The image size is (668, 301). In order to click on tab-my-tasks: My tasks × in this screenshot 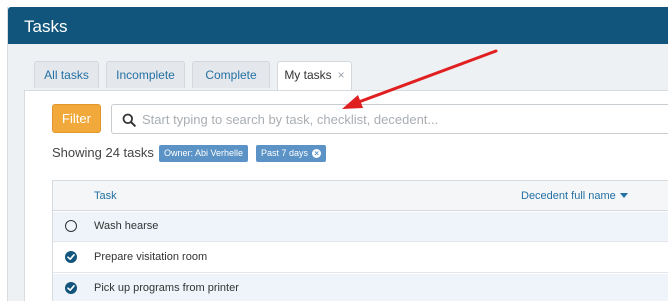, I will do `click(314, 76)`.